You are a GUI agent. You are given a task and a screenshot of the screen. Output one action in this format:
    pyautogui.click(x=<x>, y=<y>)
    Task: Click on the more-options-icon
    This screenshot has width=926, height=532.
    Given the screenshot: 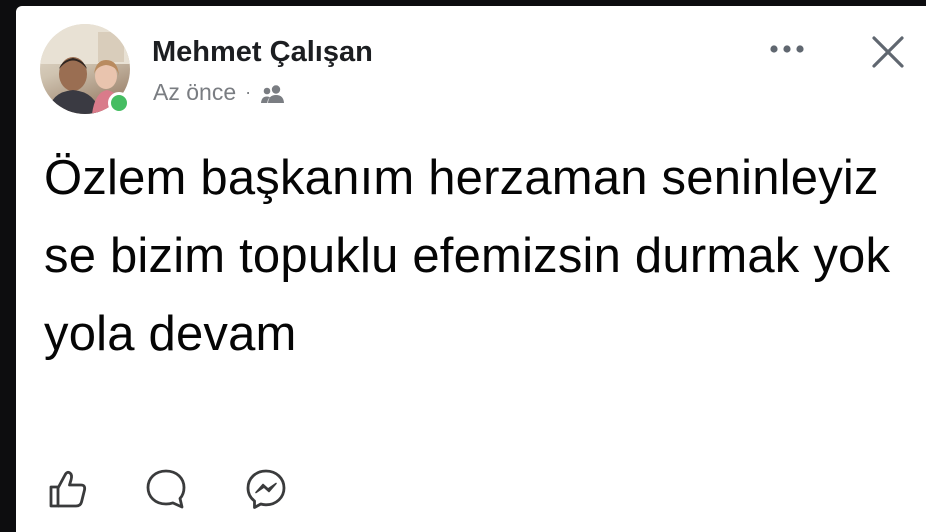 What is the action you would take?
    pyautogui.click(x=787, y=49)
    